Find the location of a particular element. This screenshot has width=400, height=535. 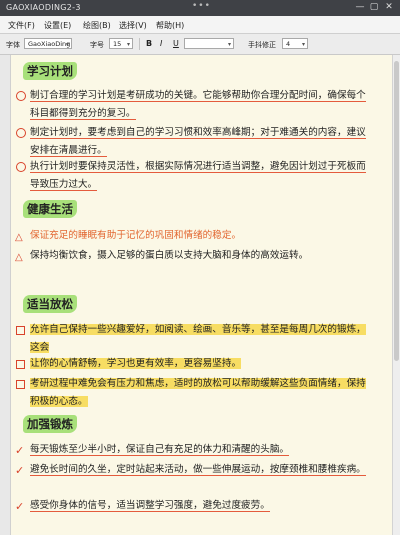

minimize-button: — is located at coordinates (360, 7).